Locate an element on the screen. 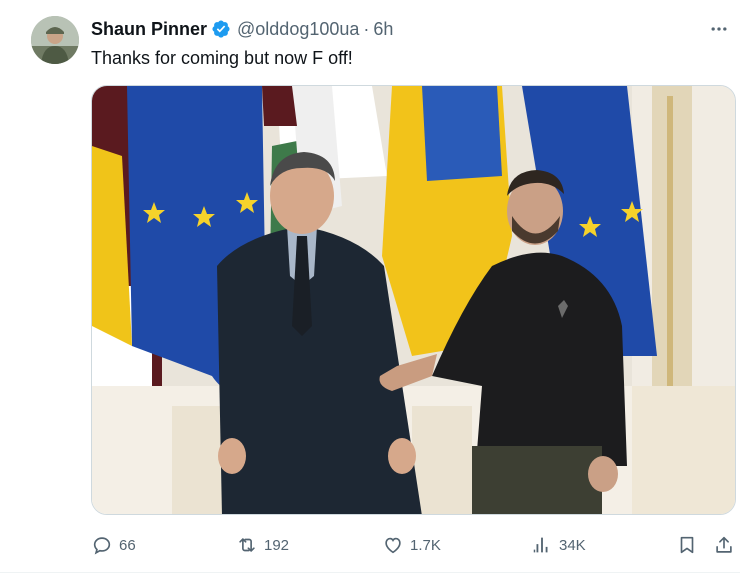  like-count: 1.7K is located at coordinates (425, 545).